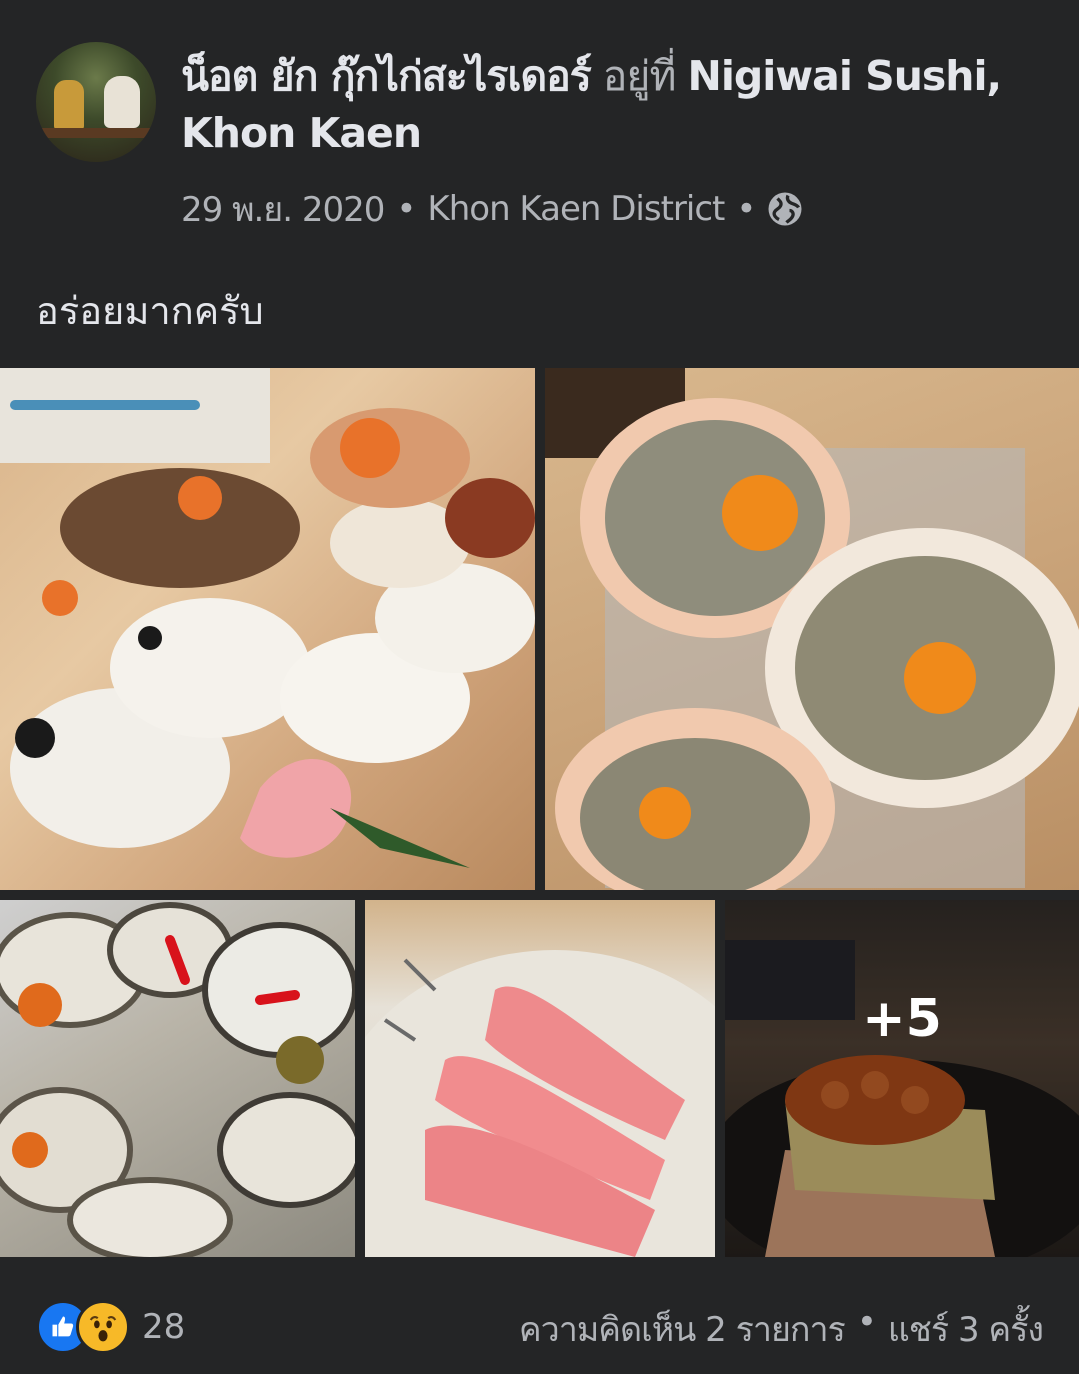  I want to click on comments-count-link: ความคิดเห็น 2 รายการ, so click(682, 1329).